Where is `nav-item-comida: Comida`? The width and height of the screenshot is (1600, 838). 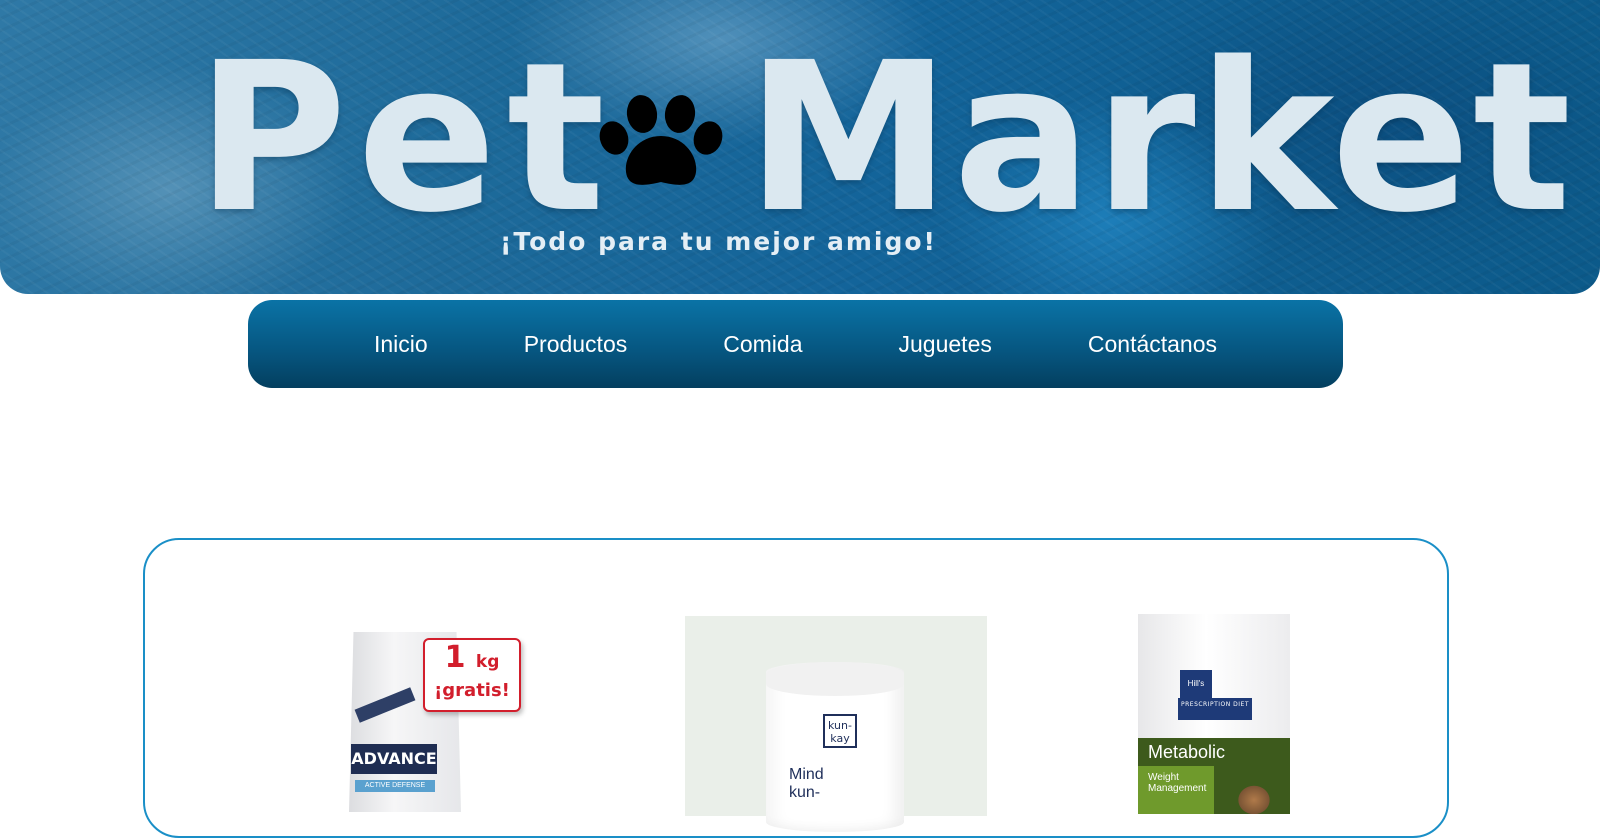
nav-item-comida: Comida is located at coordinates (762, 344).